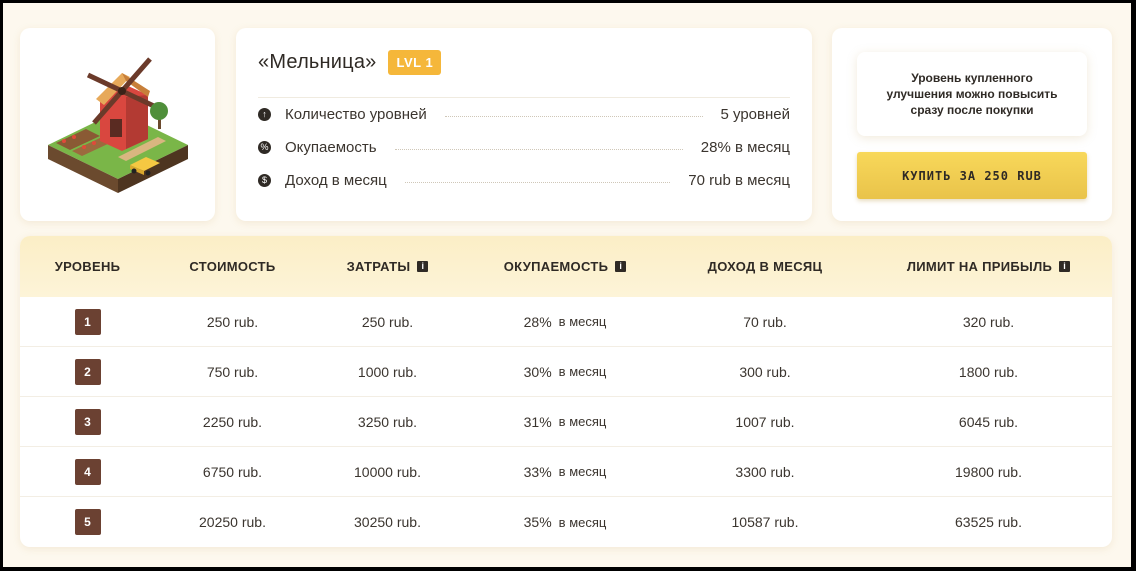 Image resolution: width=1136 pixels, height=571 pixels. Describe the element at coordinates (317, 62) in the screenshot. I see `product-title: «Мельница»` at that location.